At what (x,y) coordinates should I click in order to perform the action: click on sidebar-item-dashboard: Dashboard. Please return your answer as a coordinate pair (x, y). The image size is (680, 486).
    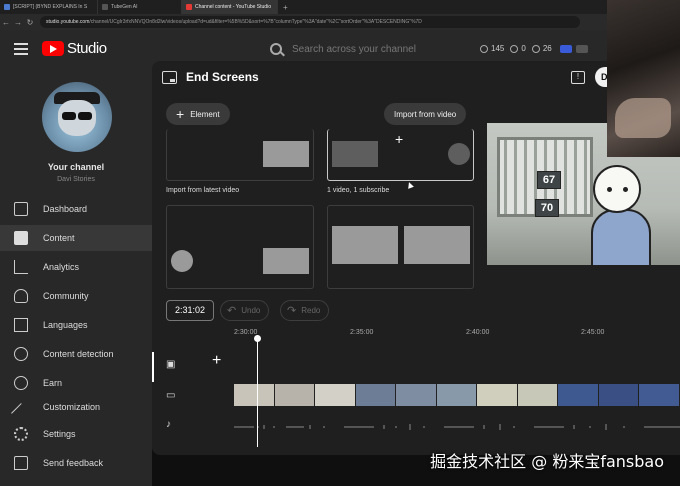
    Looking at the image, I should click on (76, 209).